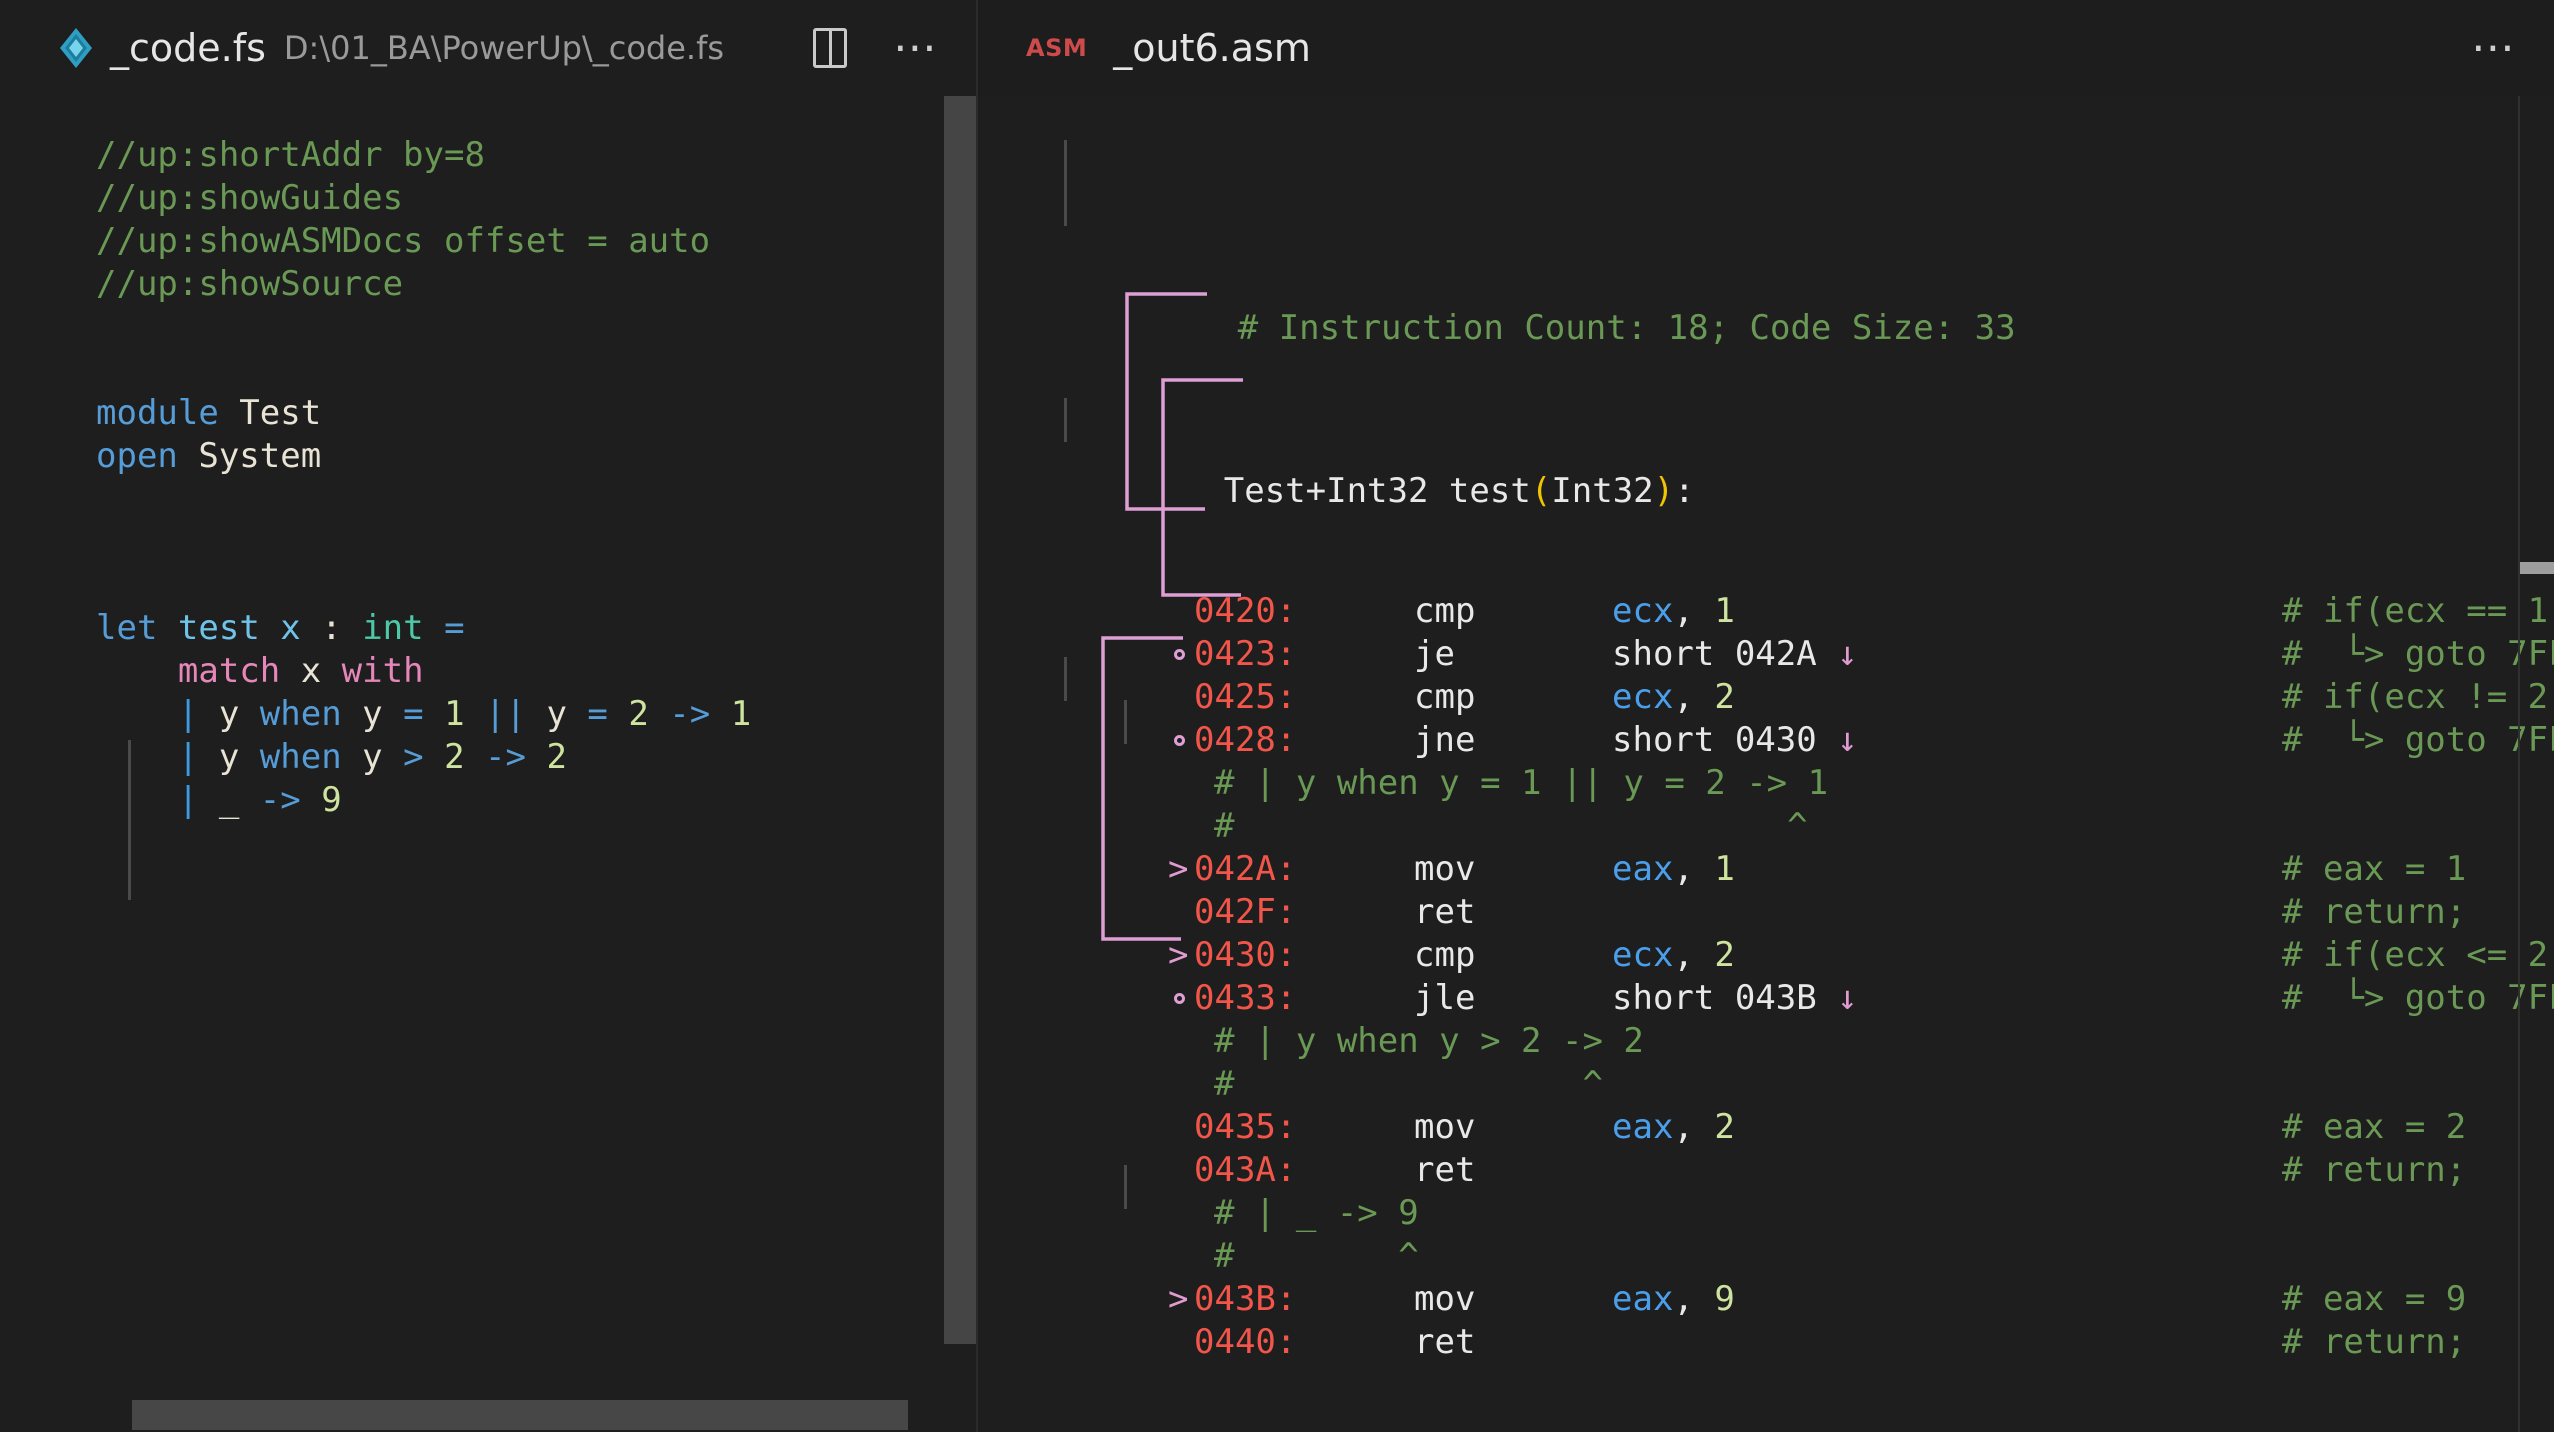 The width and height of the screenshot is (2554, 1432). What do you see at coordinates (536, 628) in the screenshot?
I see `source-line: let test x : int =` at bounding box center [536, 628].